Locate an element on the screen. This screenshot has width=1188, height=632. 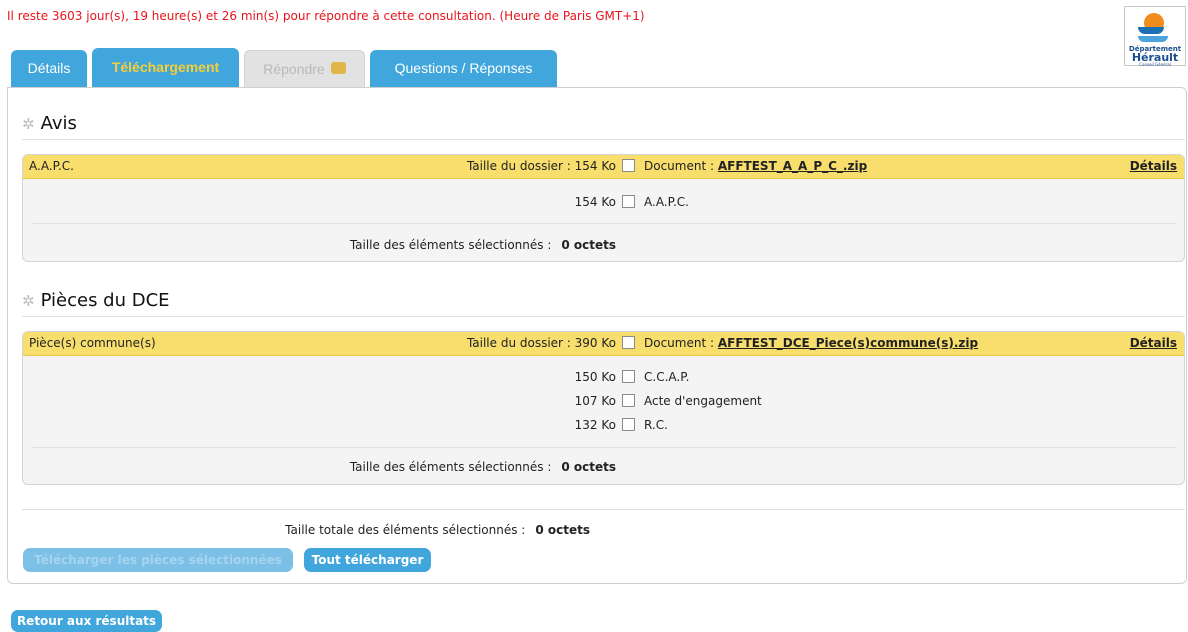
herault-logo: Département Hérault Conseil Général is located at coordinates (1155, 36).